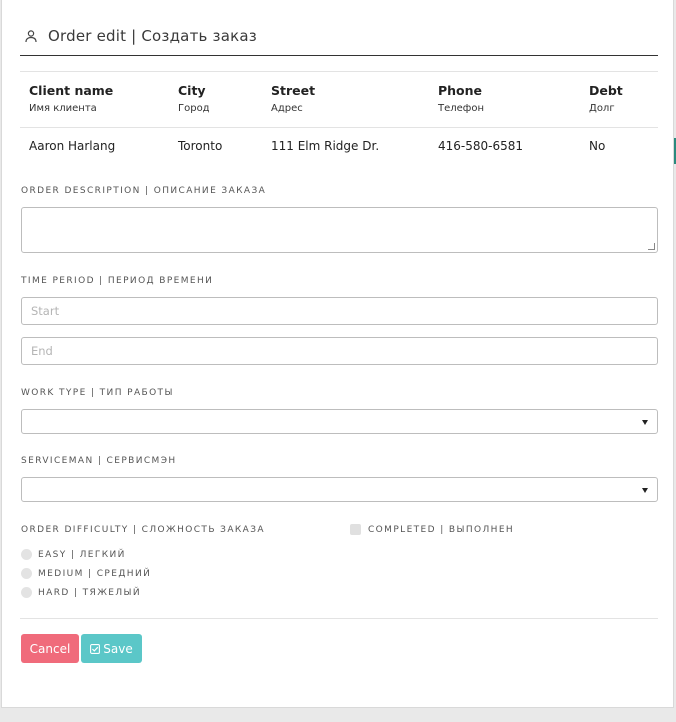  Describe the element at coordinates (200, 146) in the screenshot. I see `cell-city: Toronto` at that location.